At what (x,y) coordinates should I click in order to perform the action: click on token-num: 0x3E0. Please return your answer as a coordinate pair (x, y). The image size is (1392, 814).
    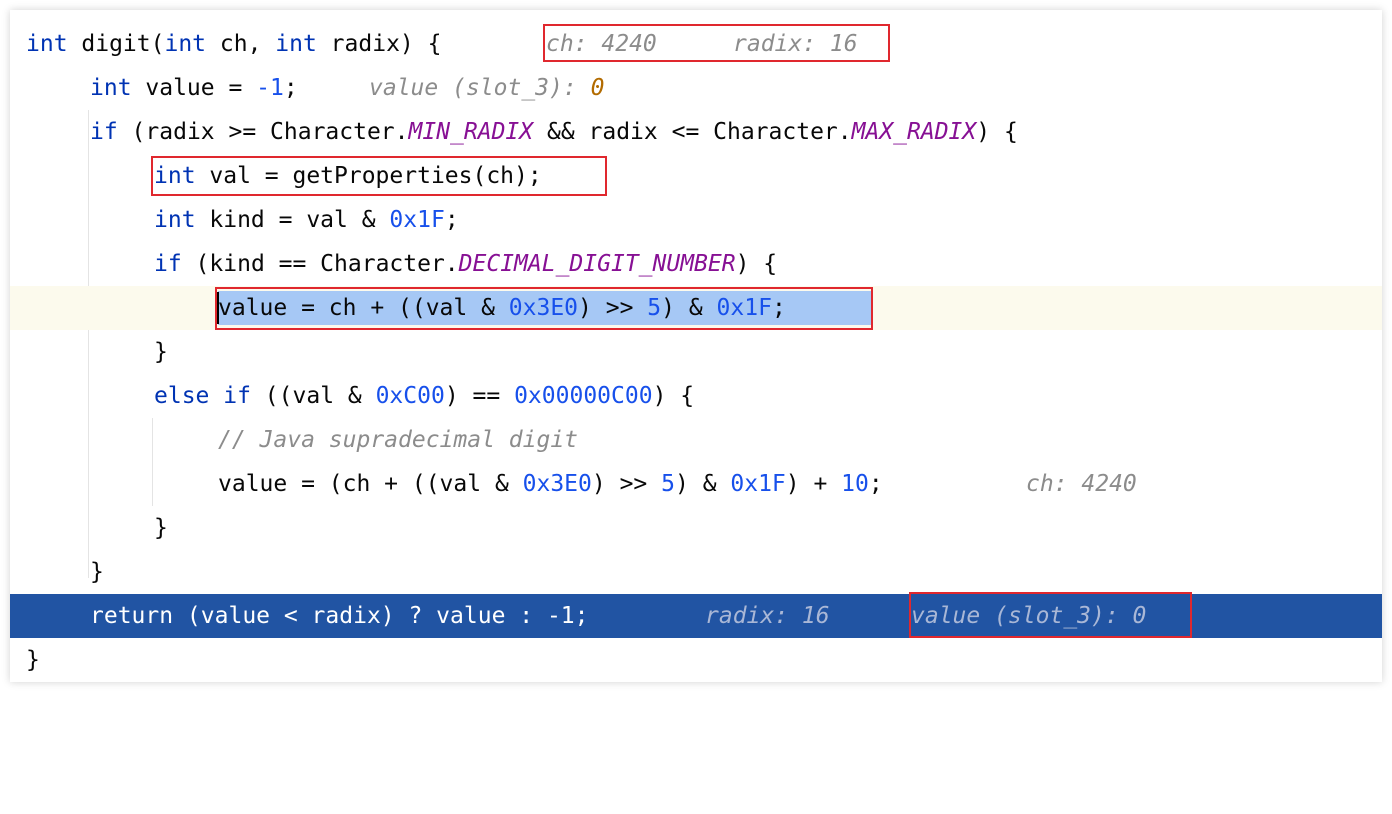
    Looking at the image, I should click on (557, 484).